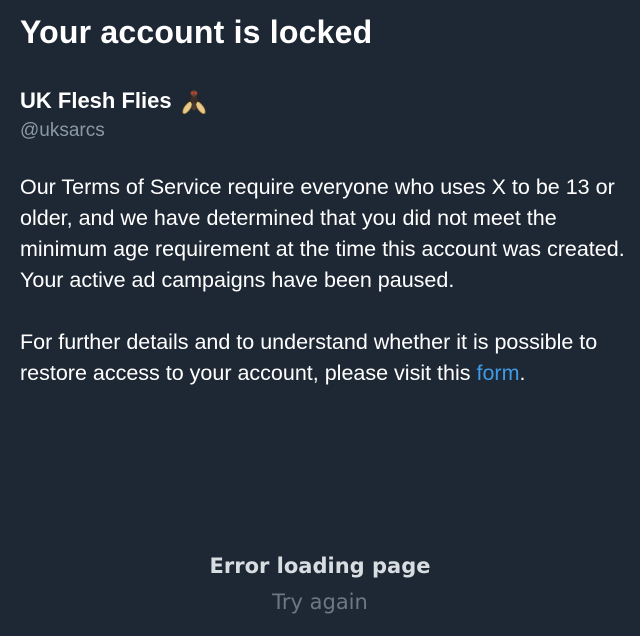  Describe the element at coordinates (194, 101) in the screenshot. I see `fly-icon` at that location.